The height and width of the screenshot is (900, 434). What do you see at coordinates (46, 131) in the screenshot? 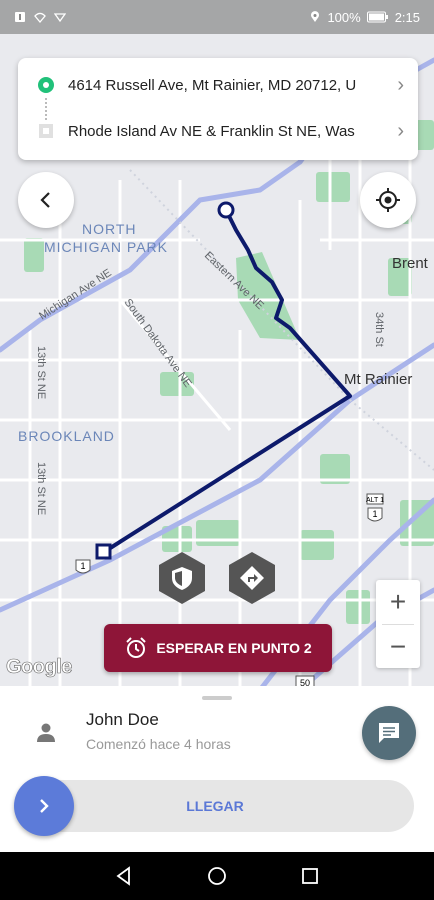
I see `destination-square-icon` at bounding box center [46, 131].